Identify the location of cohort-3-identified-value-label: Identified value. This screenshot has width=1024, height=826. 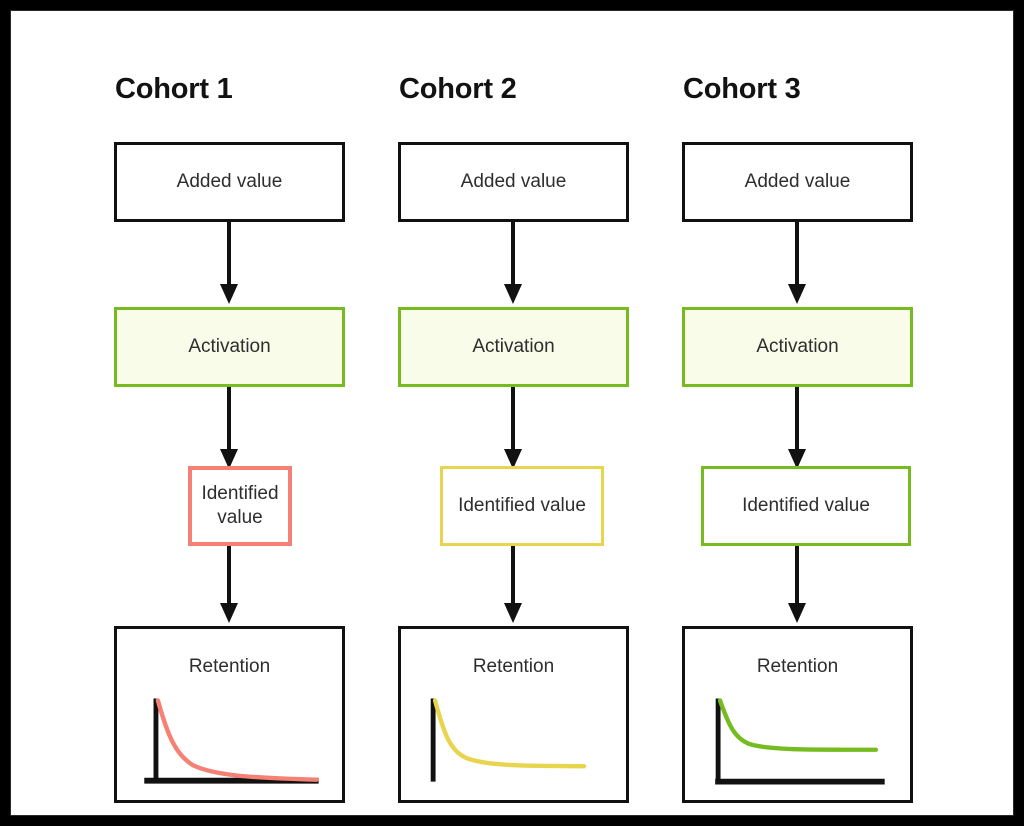
(806, 505).